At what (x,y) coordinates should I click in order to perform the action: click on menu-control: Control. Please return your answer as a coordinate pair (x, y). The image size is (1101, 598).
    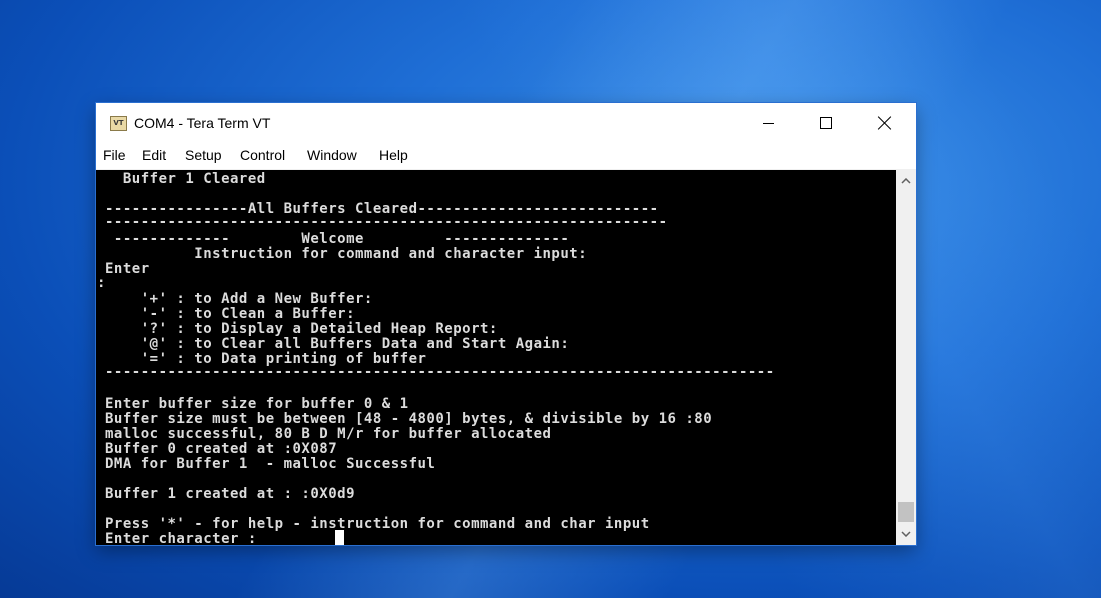
    Looking at the image, I should click on (262, 155).